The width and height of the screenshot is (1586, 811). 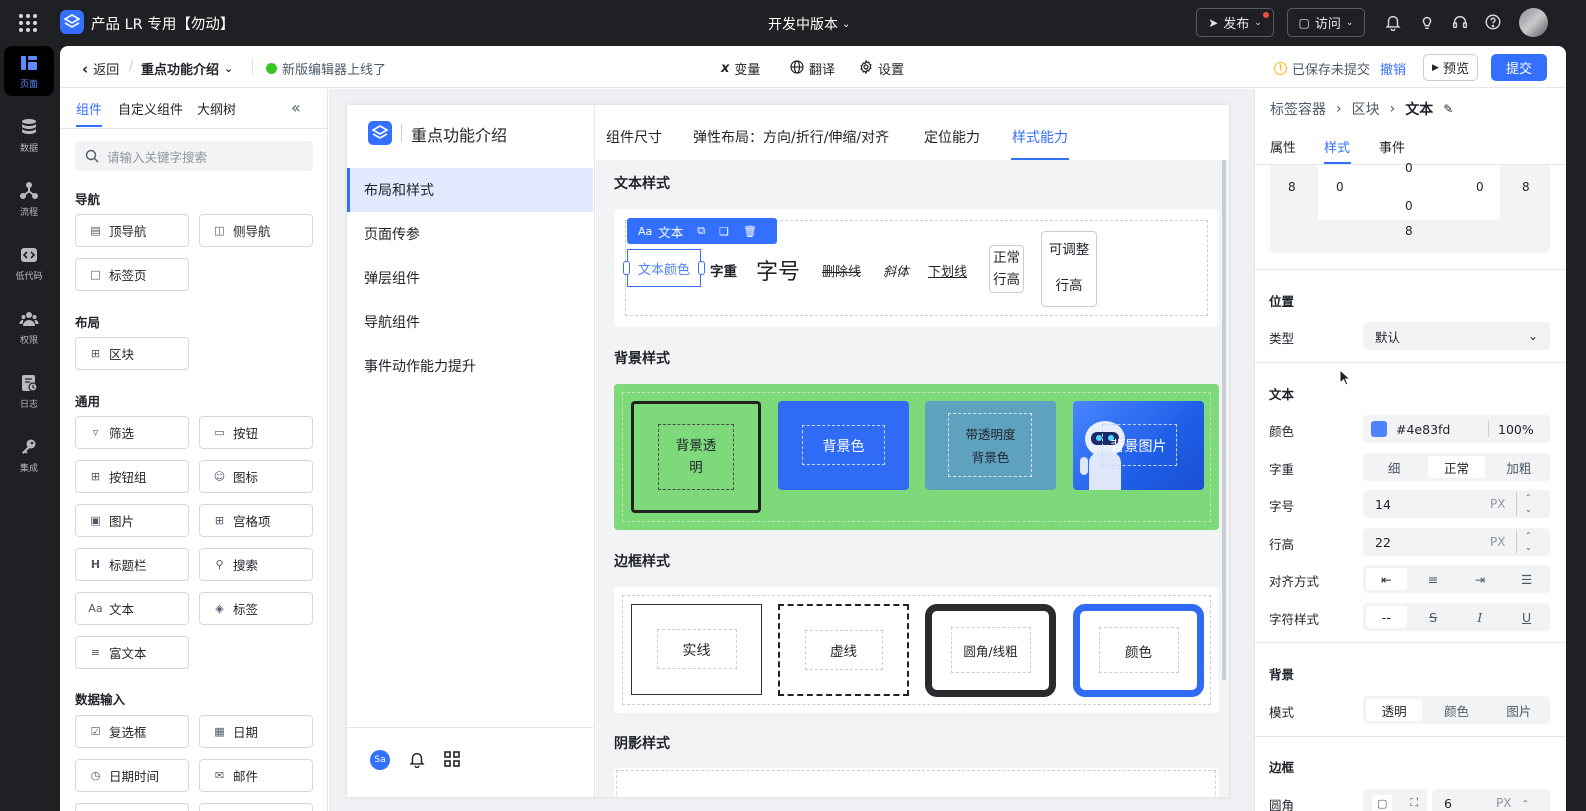 What do you see at coordinates (470, 278) in the screenshot?
I see `nav-popup-components: 弹层组件` at bounding box center [470, 278].